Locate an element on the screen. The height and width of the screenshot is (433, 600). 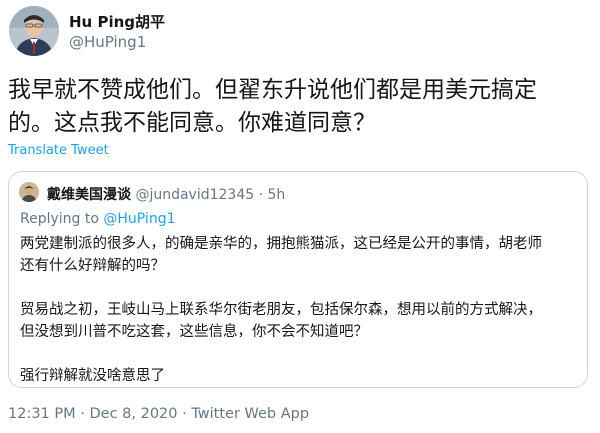
quoted-tweet-header: 戴维美国漫谈 @jundavid12345 · 5h is located at coordinates (166, 194).